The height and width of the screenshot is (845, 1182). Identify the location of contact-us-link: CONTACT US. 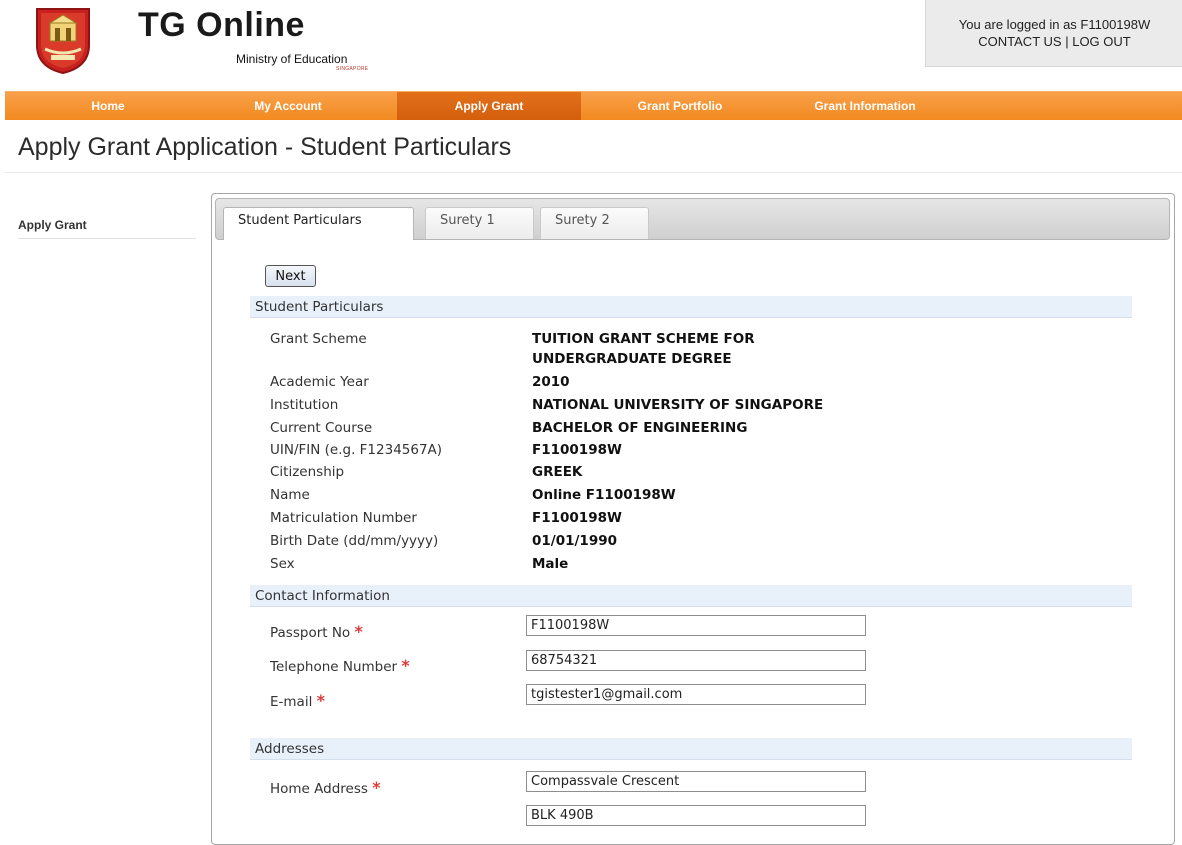
(1019, 41).